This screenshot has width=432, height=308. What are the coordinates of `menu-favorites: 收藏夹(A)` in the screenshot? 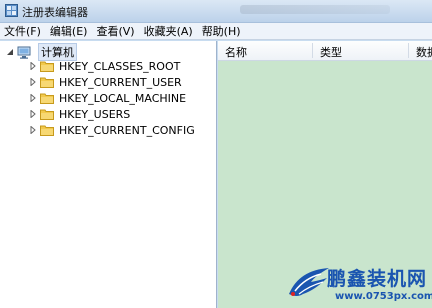 It's located at (168, 31).